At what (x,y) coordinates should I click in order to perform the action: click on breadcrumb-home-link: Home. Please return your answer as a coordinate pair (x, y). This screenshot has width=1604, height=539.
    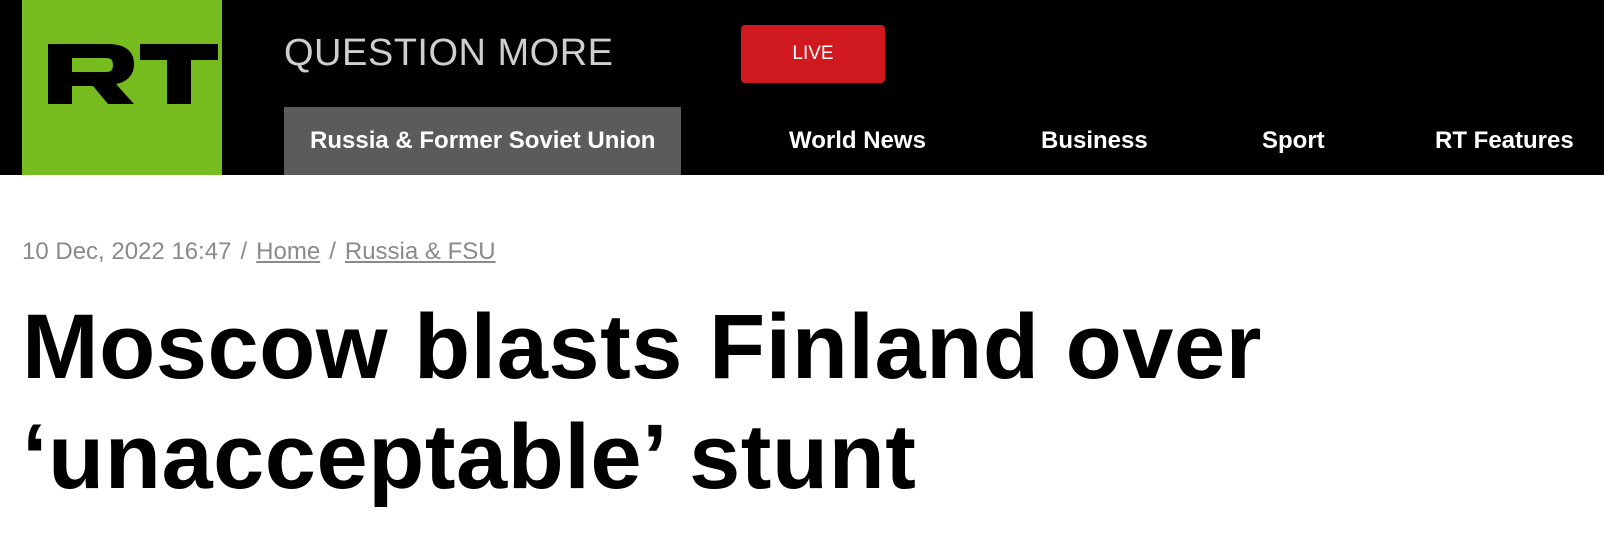
    Looking at the image, I should click on (288, 251).